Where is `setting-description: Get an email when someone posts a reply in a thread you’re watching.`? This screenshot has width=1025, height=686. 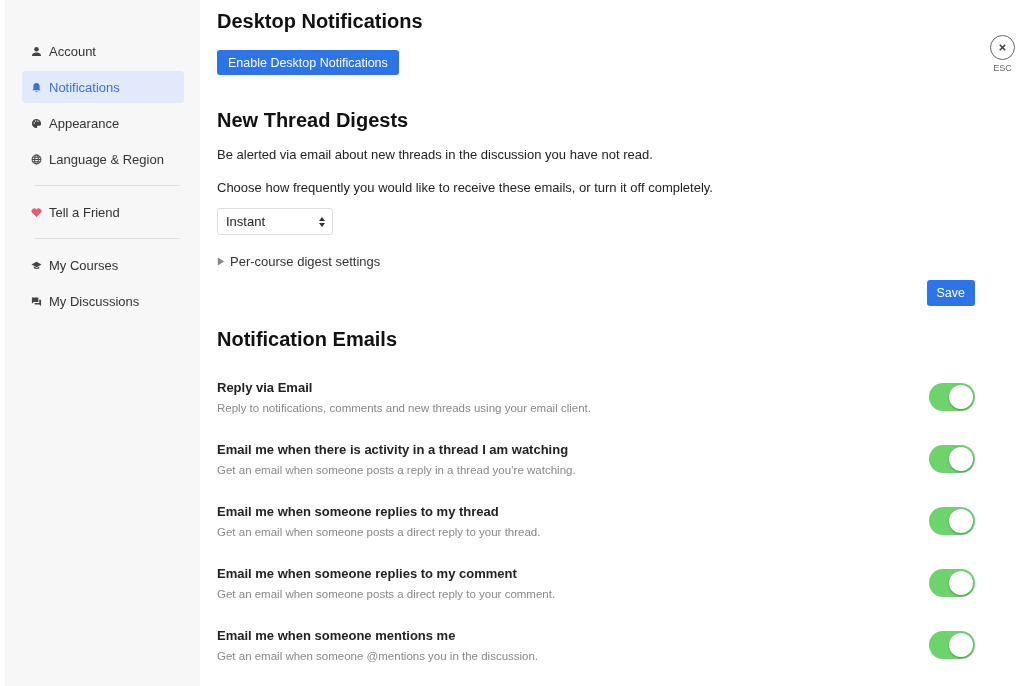
setting-description: Get an email when someone posts a reply in a thread you’re watching. is located at coordinates (396, 470).